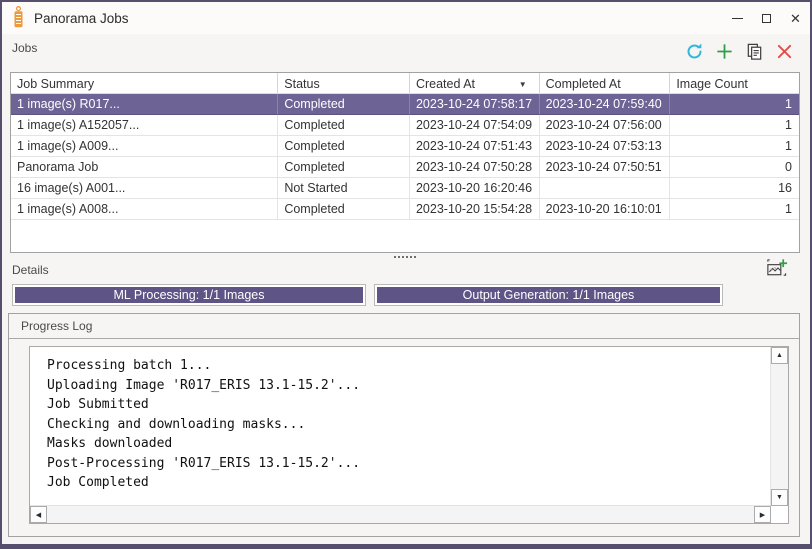 This screenshot has height=549, width=812. Describe the element at coordinates (522, 84) in the screenshot. I see `sort-desc-icon: ▼` at that location.